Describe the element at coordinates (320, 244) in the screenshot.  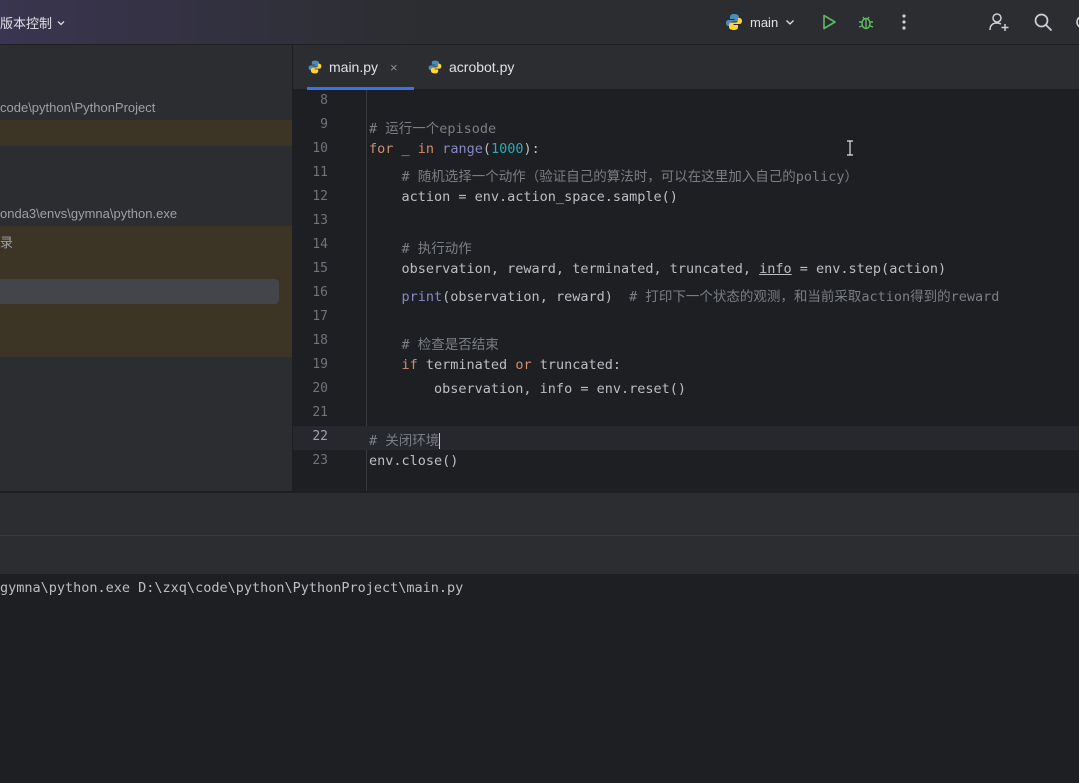
I see `line-number: 14` at that location.